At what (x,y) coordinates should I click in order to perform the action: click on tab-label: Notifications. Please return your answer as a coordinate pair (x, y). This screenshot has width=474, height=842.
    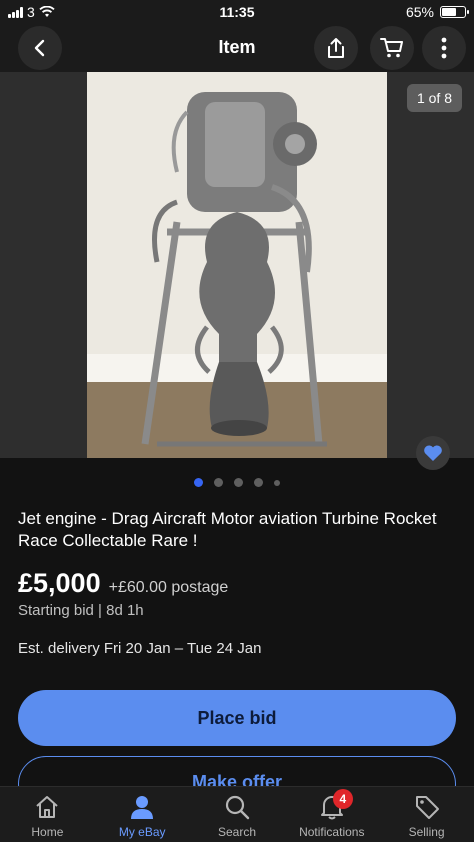
    Looking at the image, I should click on (332, 832).